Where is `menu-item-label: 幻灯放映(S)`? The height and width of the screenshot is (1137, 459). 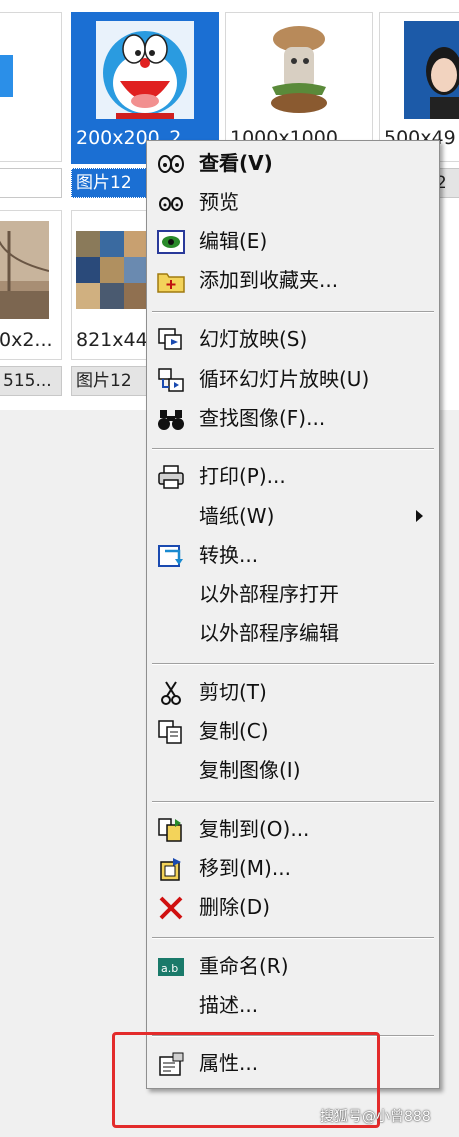 menu-item-label: 幻灯放映(S) is located at coordinates (253, 339).